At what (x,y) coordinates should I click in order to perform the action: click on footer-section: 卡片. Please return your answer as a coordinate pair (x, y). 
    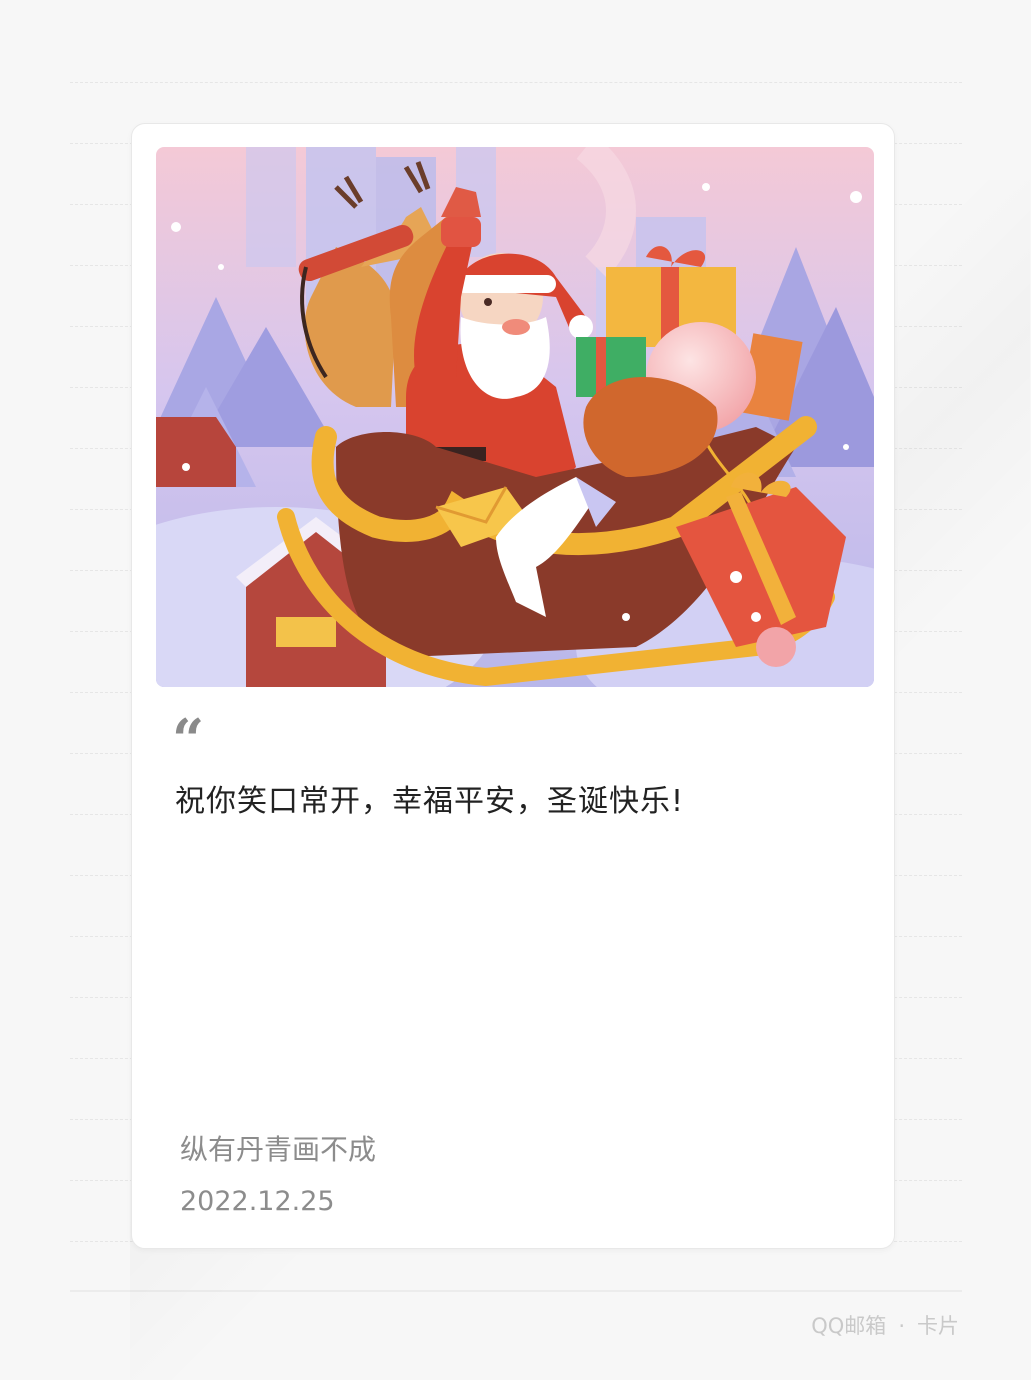
    Looking at the image, I should click on (938, 1326).